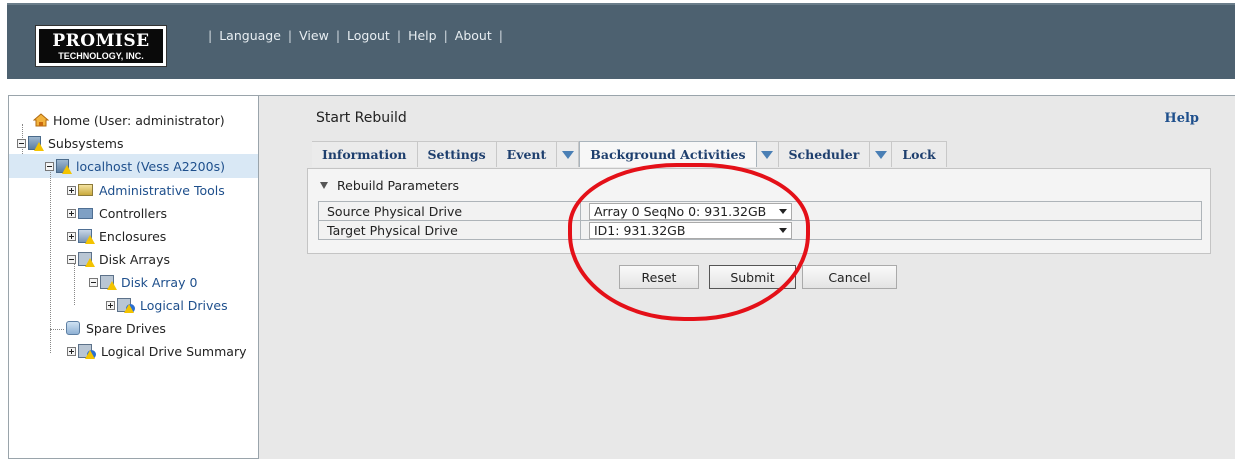 This screenshot has width=1235, height=459. I want to click on tree-item-home: Home (User: administrator), so click(128, 120).